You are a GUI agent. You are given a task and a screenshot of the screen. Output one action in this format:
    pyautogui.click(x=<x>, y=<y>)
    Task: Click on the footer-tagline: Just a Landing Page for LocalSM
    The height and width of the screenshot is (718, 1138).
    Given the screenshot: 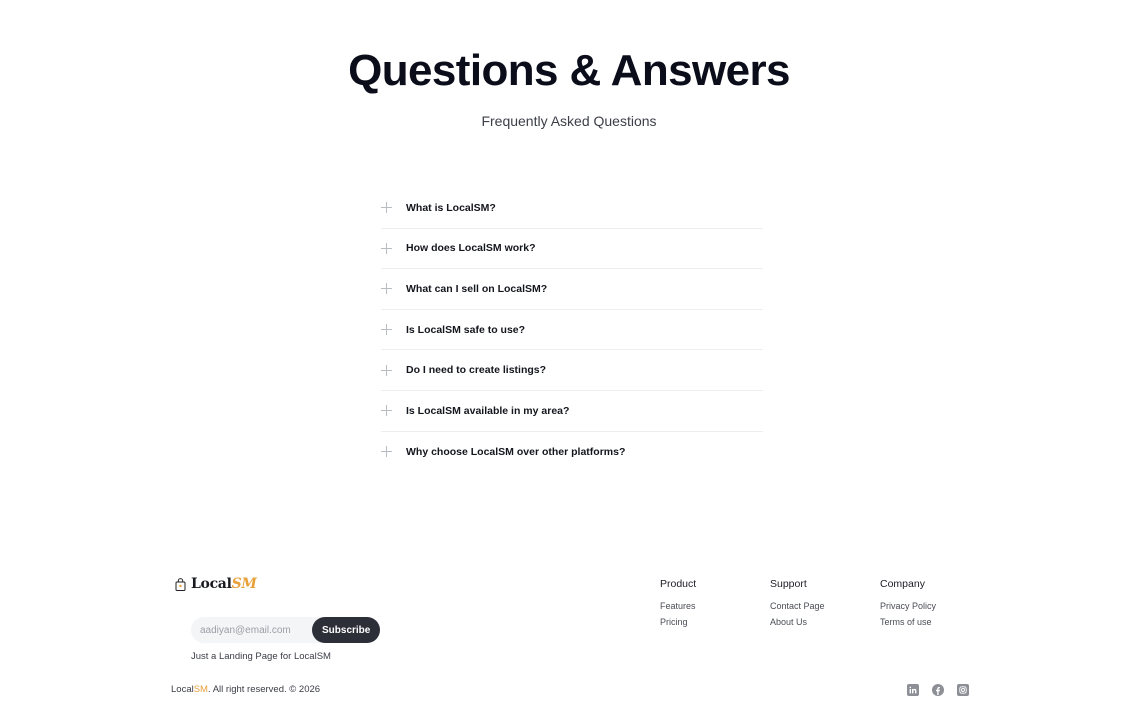 What is the action you would take?
    pyautogui.click(x=261, y=656)
    